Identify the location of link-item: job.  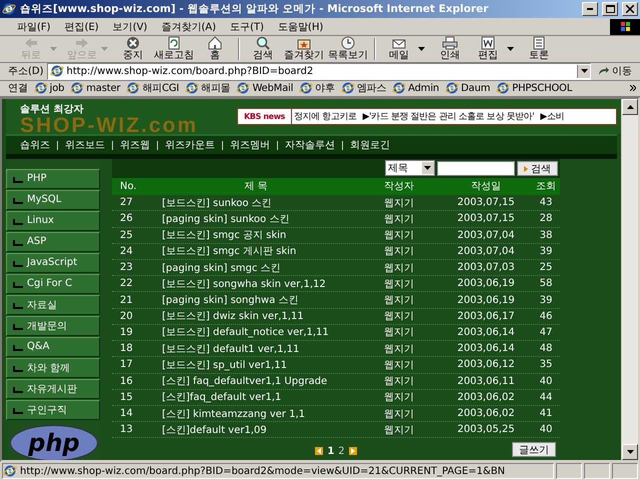
(49, 88).